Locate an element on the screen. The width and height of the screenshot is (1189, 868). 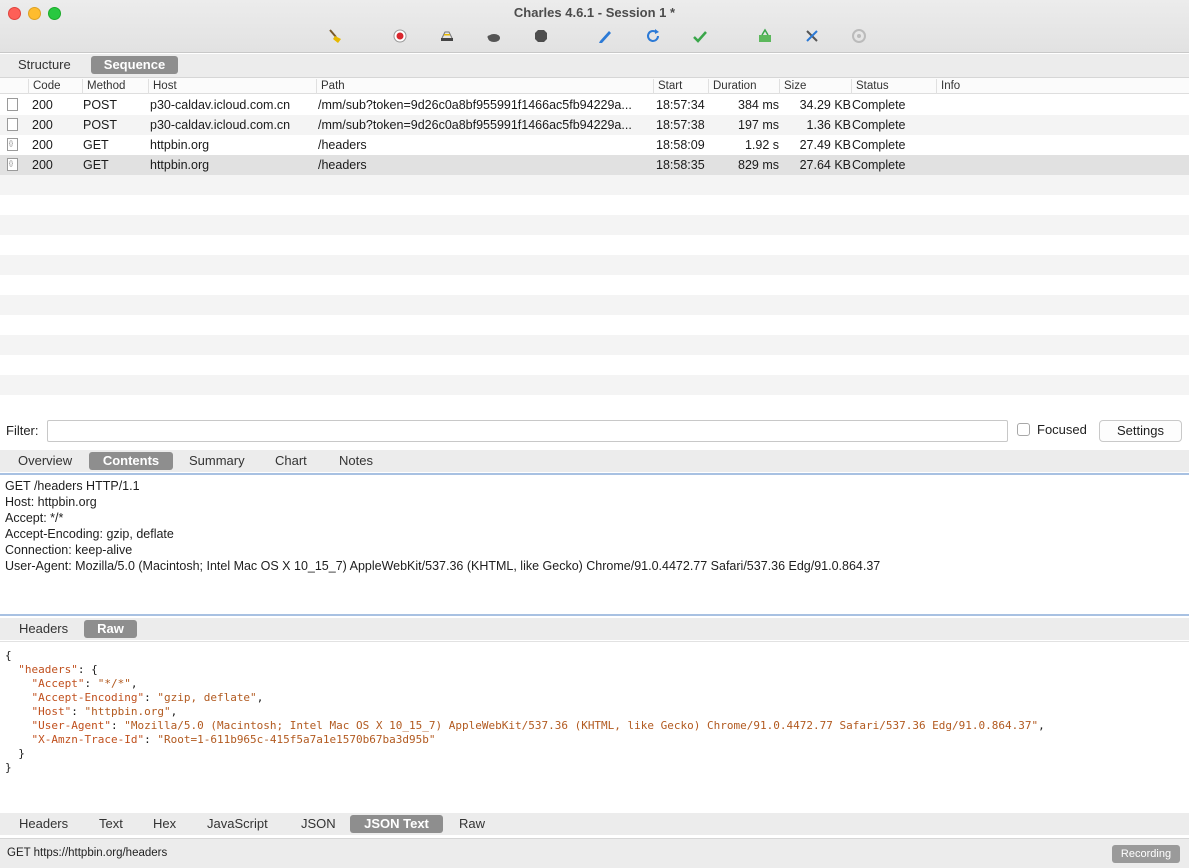
column-info: Info is located at coordinates (1062, 86).